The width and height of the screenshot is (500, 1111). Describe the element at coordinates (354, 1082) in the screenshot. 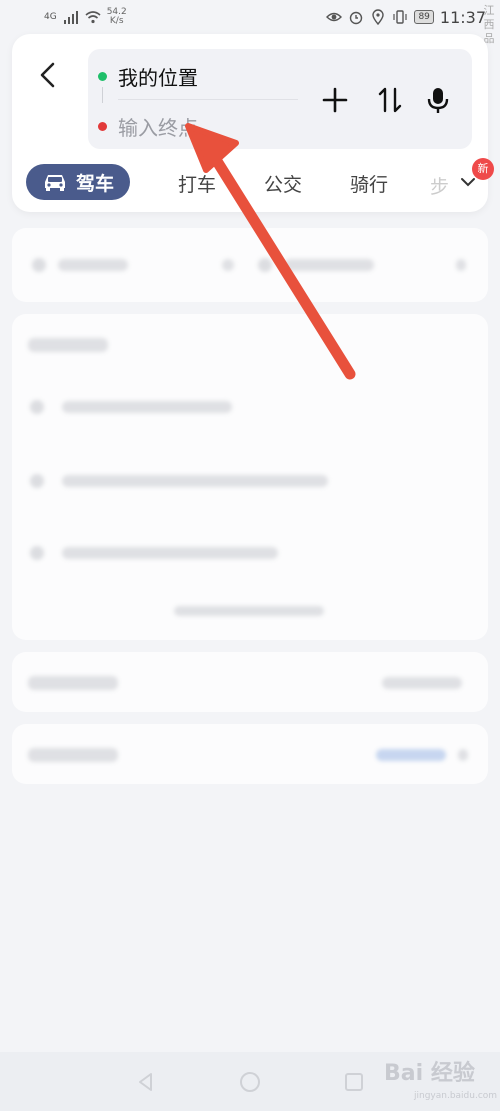

I see `nav-recents-icon` at that location.